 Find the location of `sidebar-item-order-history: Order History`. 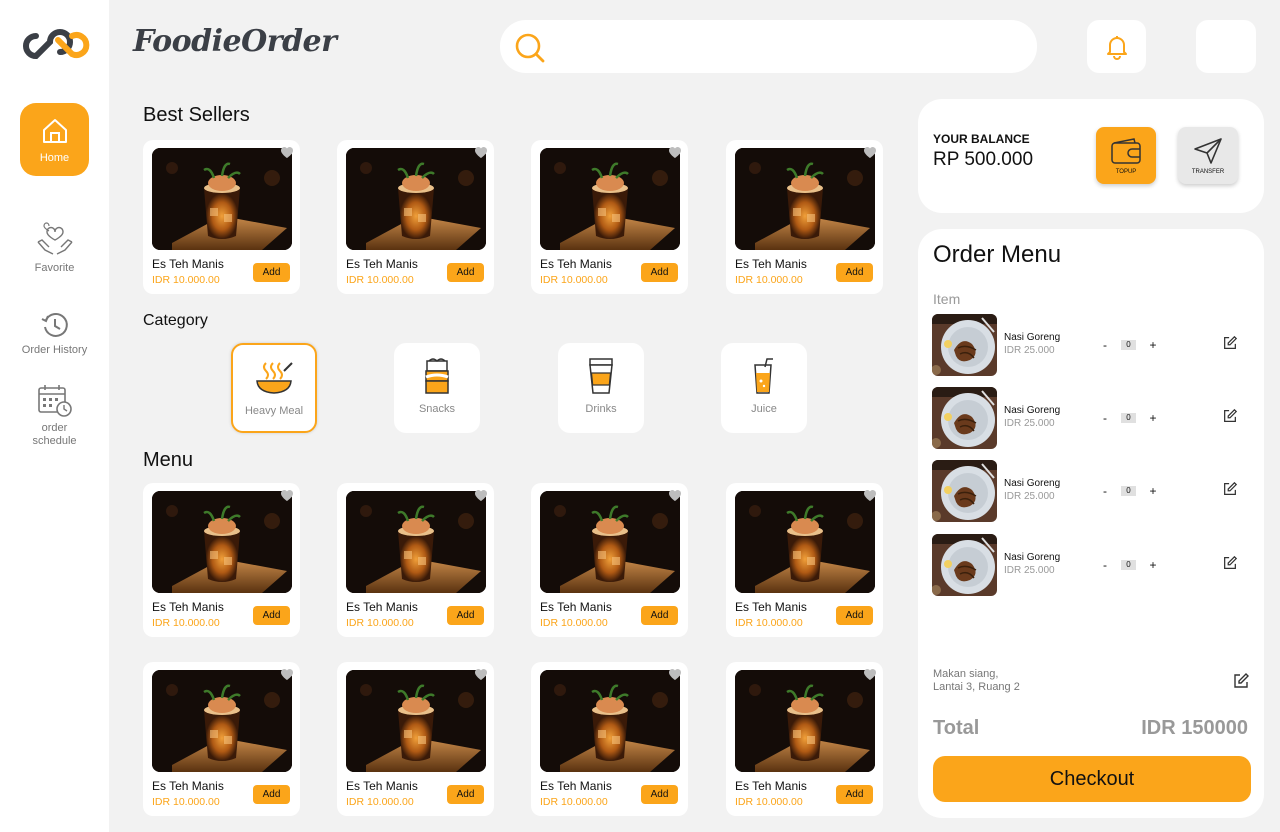

sidebar-item-order-history: Order History is located at coordinates (54, 333).